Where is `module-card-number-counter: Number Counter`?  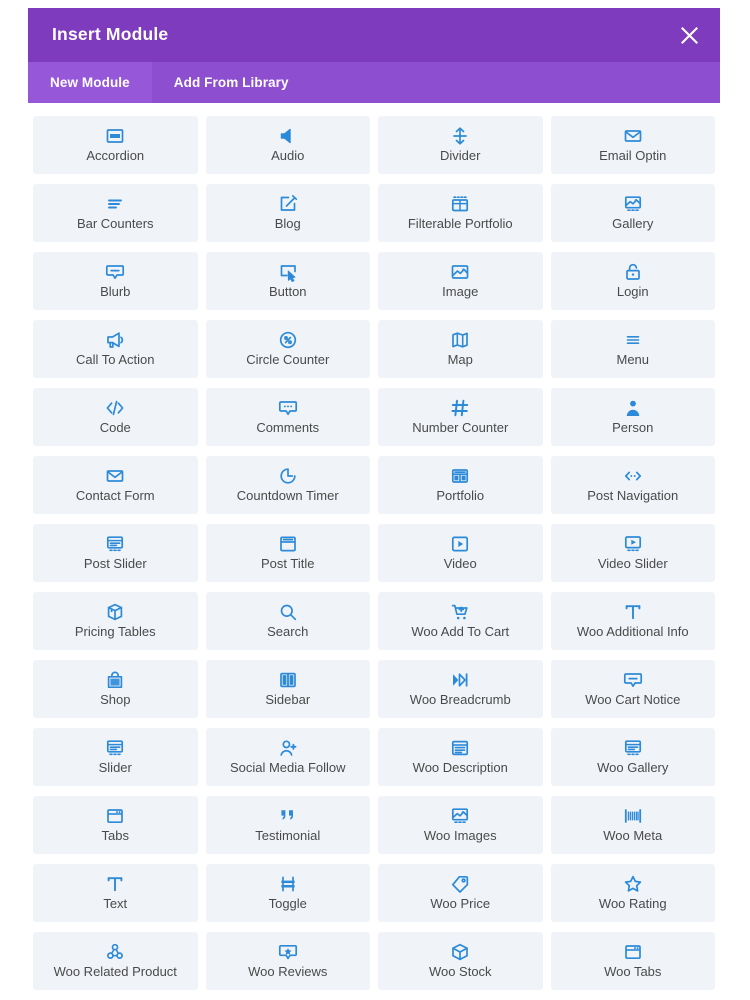 module-card-number-counter: Number Counter is located at coordinates (460, 417).